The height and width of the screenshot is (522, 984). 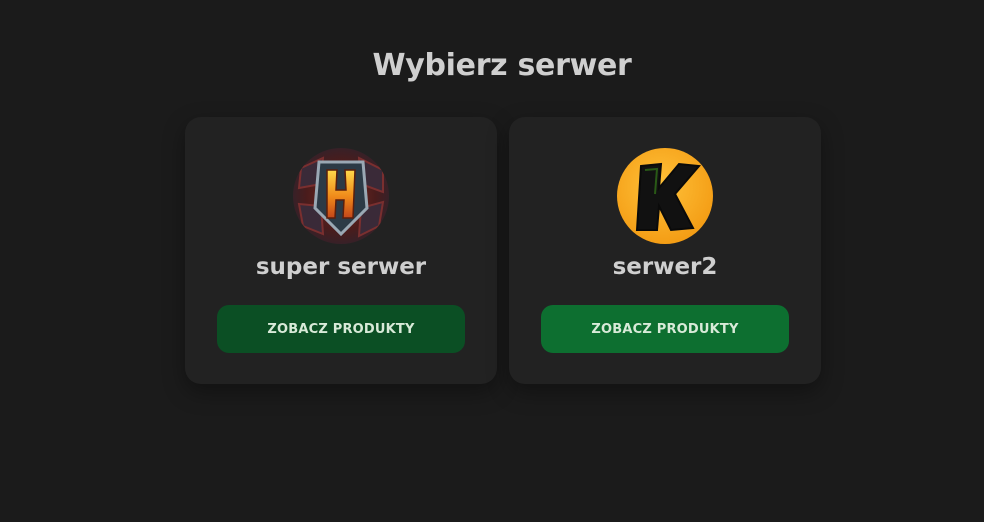 What do you see at coordinates (341, 267) in the screenshot?
I see `server-name: super serwer` at bounding box center [341, 267].